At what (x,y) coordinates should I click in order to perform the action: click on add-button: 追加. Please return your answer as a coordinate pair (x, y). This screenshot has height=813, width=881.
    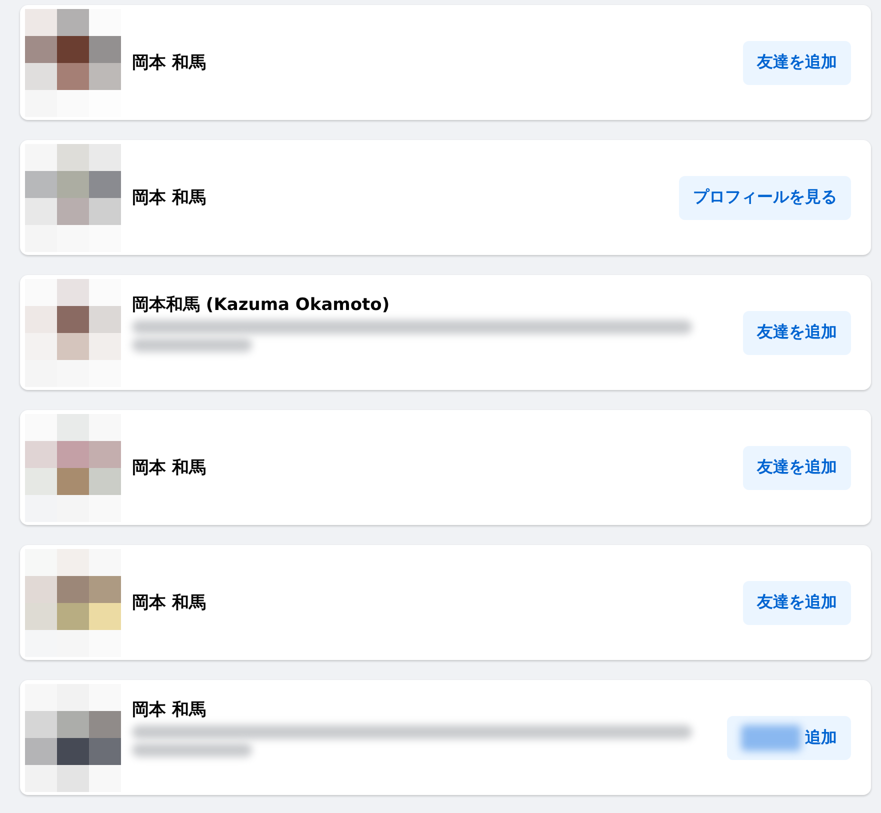
    Looking at the image, I should click on (789, 738).